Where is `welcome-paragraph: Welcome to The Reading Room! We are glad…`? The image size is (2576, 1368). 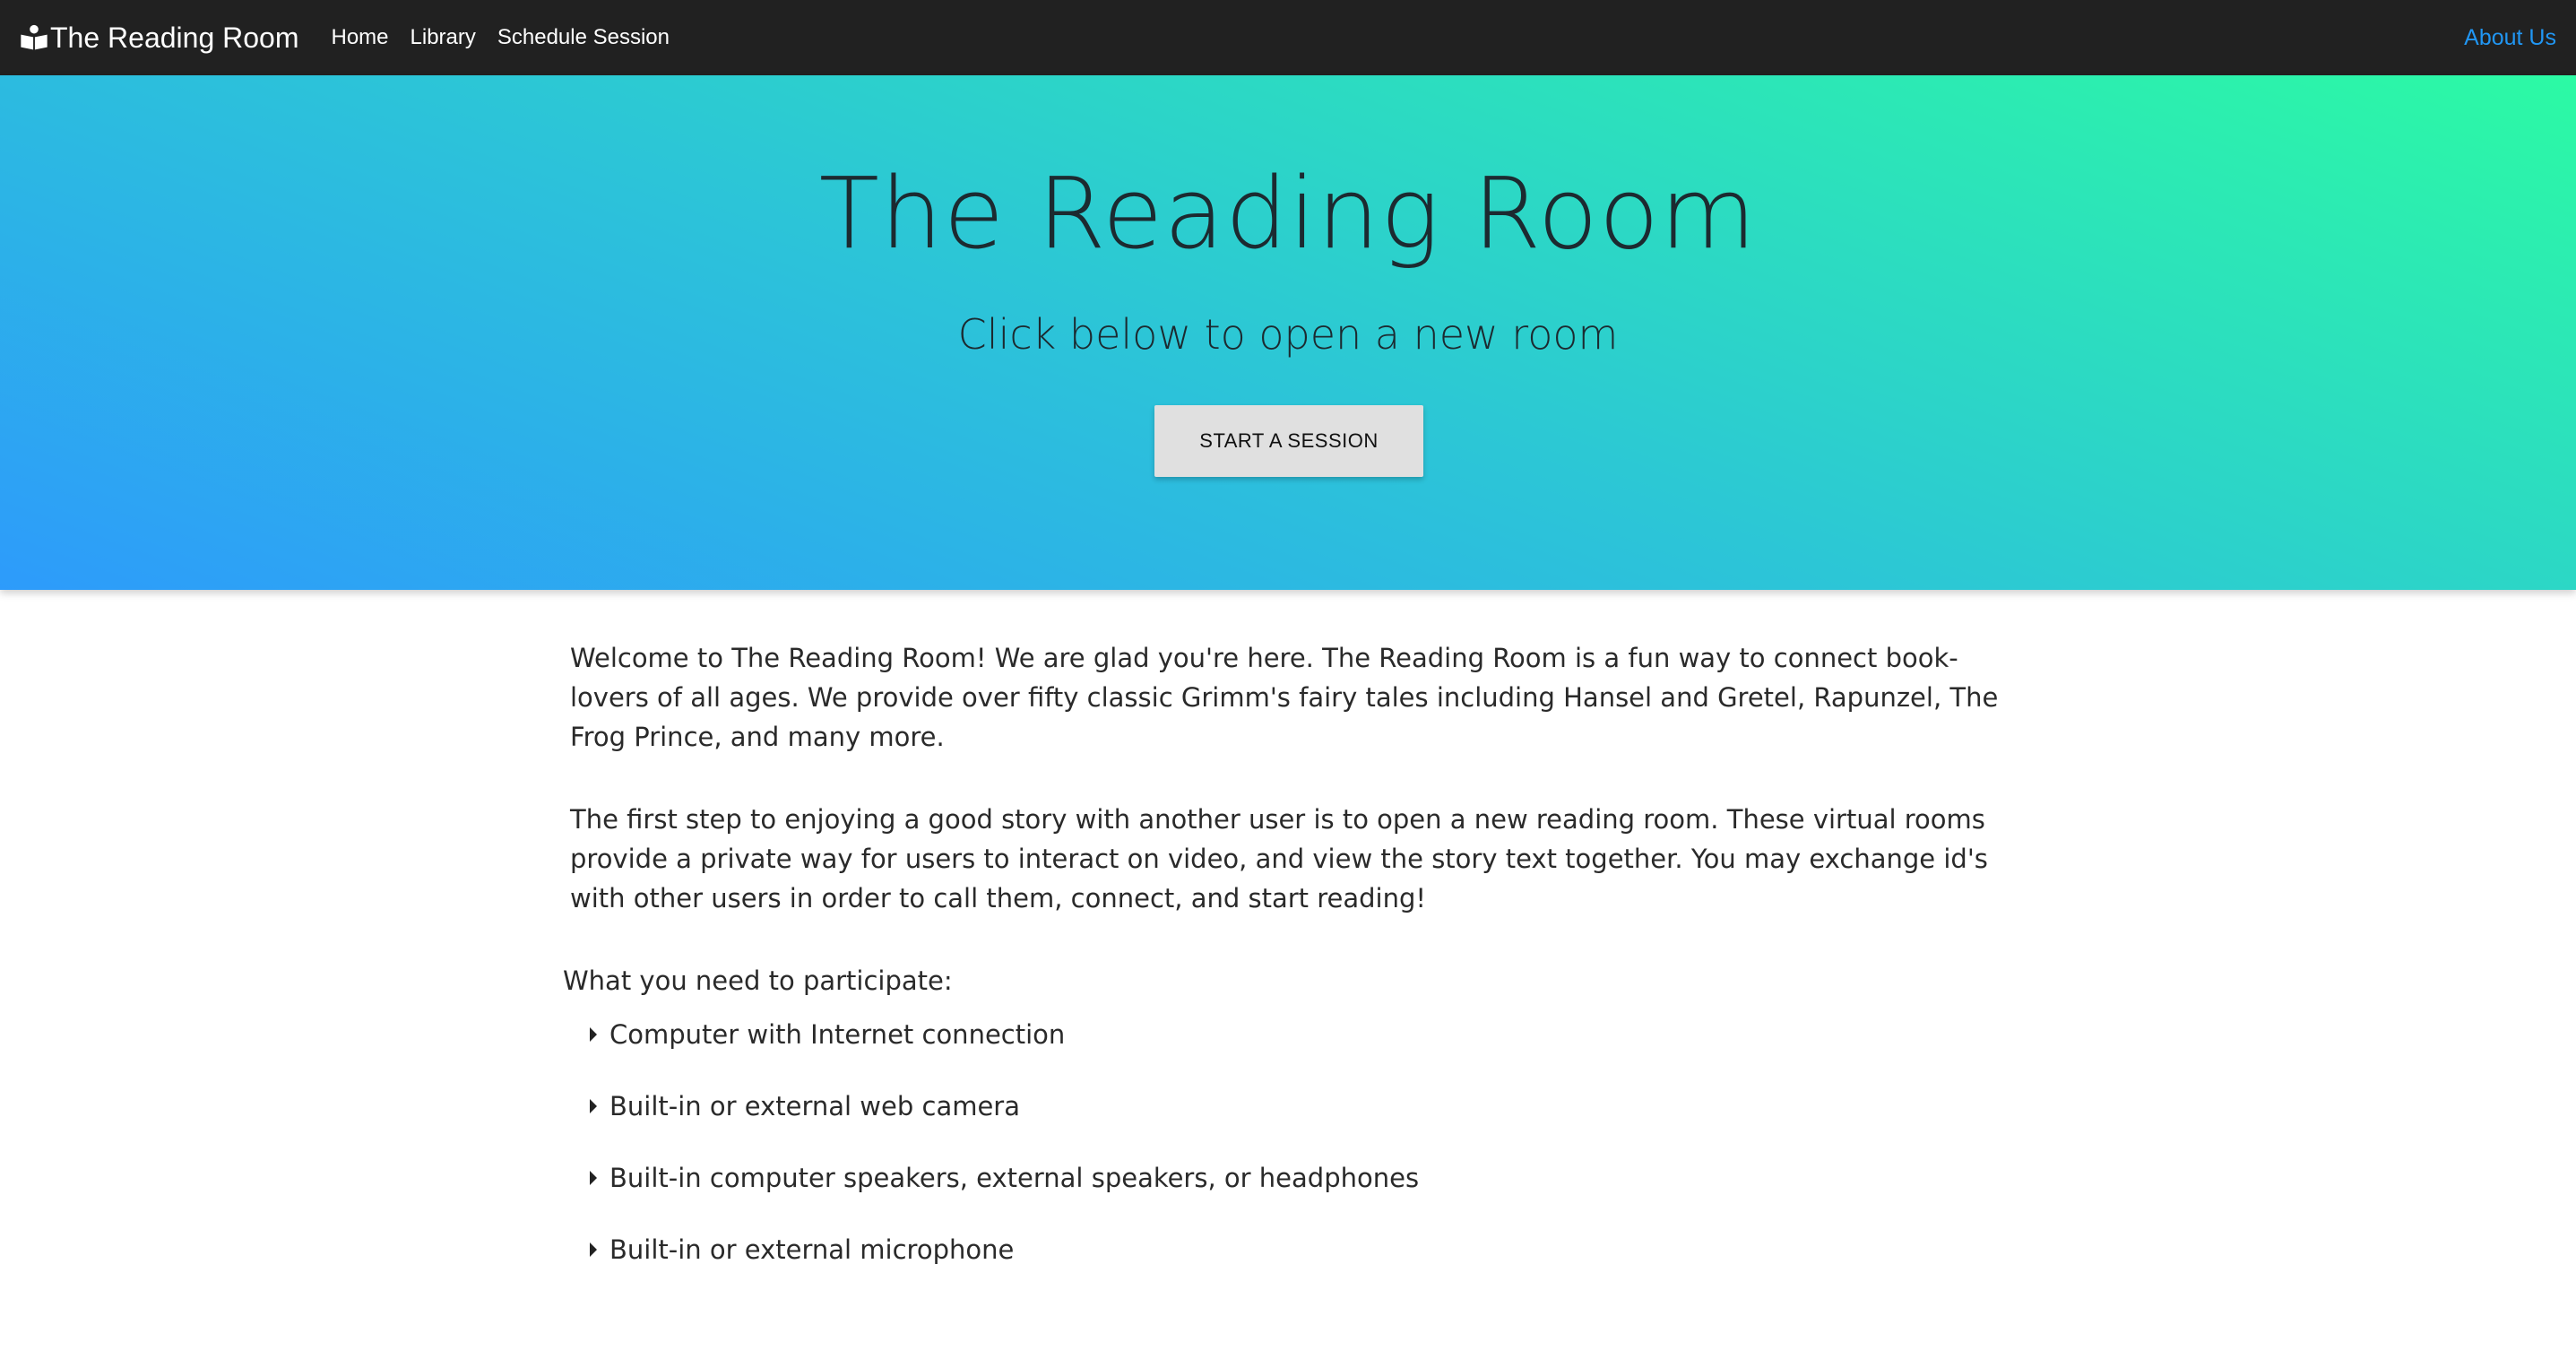 welcome-paragraph: Welcome to The Reading Room! We are glad… is located at coordinates (1284, 697).